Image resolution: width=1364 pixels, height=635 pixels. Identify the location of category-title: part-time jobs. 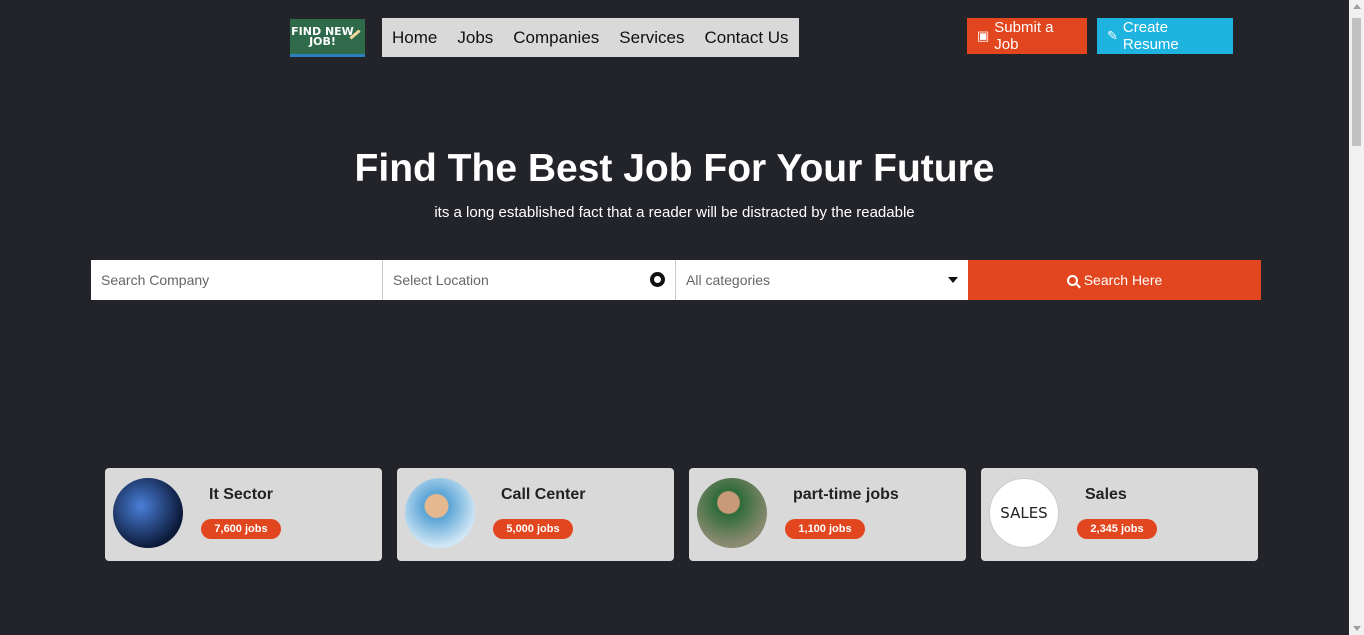
(846, 494).